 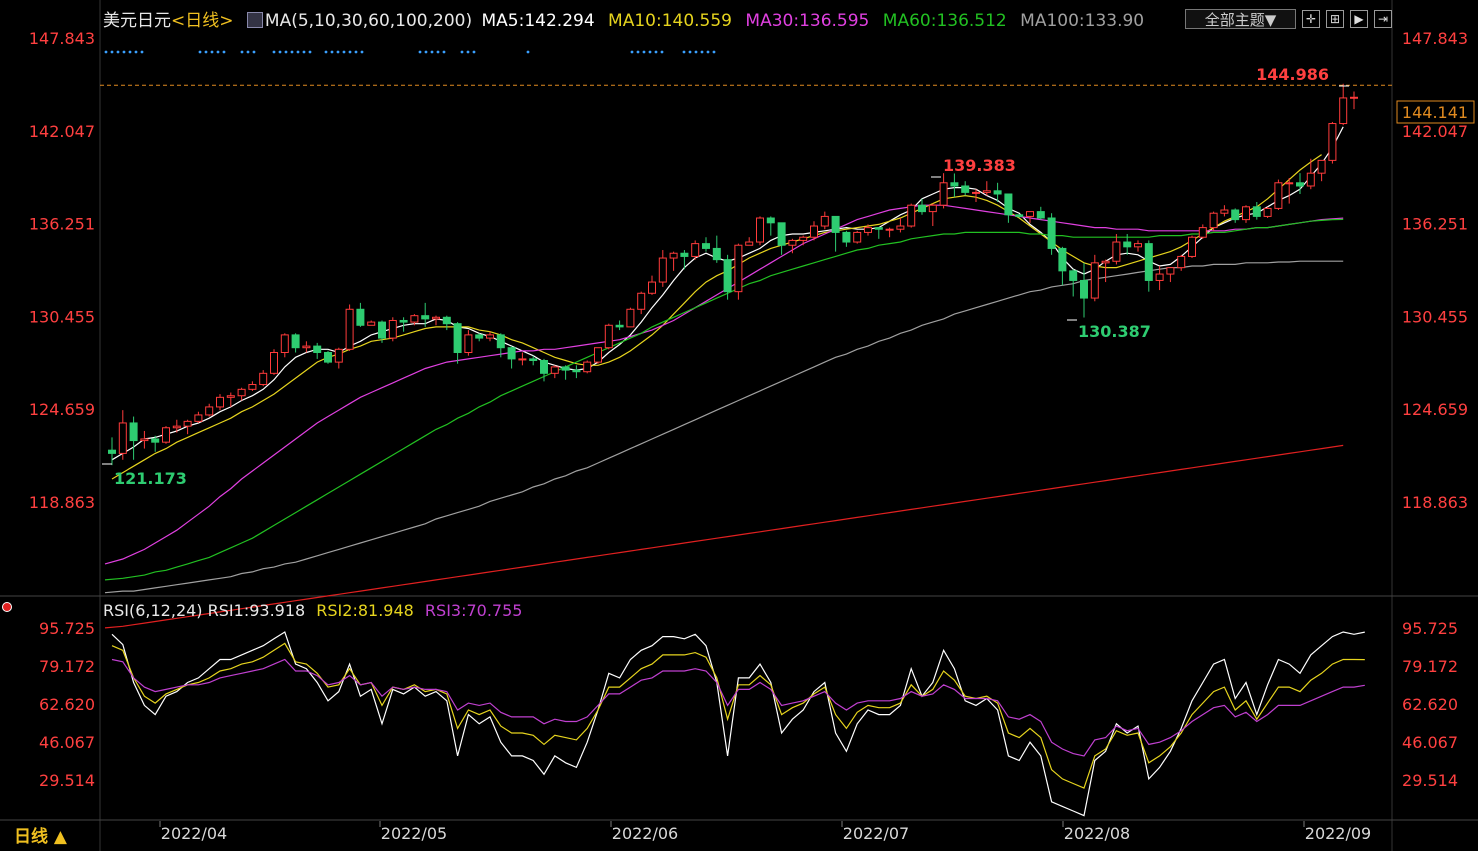 I want to click on rsi-axis-tick-left: 29.514, so click(x=67, y=780).